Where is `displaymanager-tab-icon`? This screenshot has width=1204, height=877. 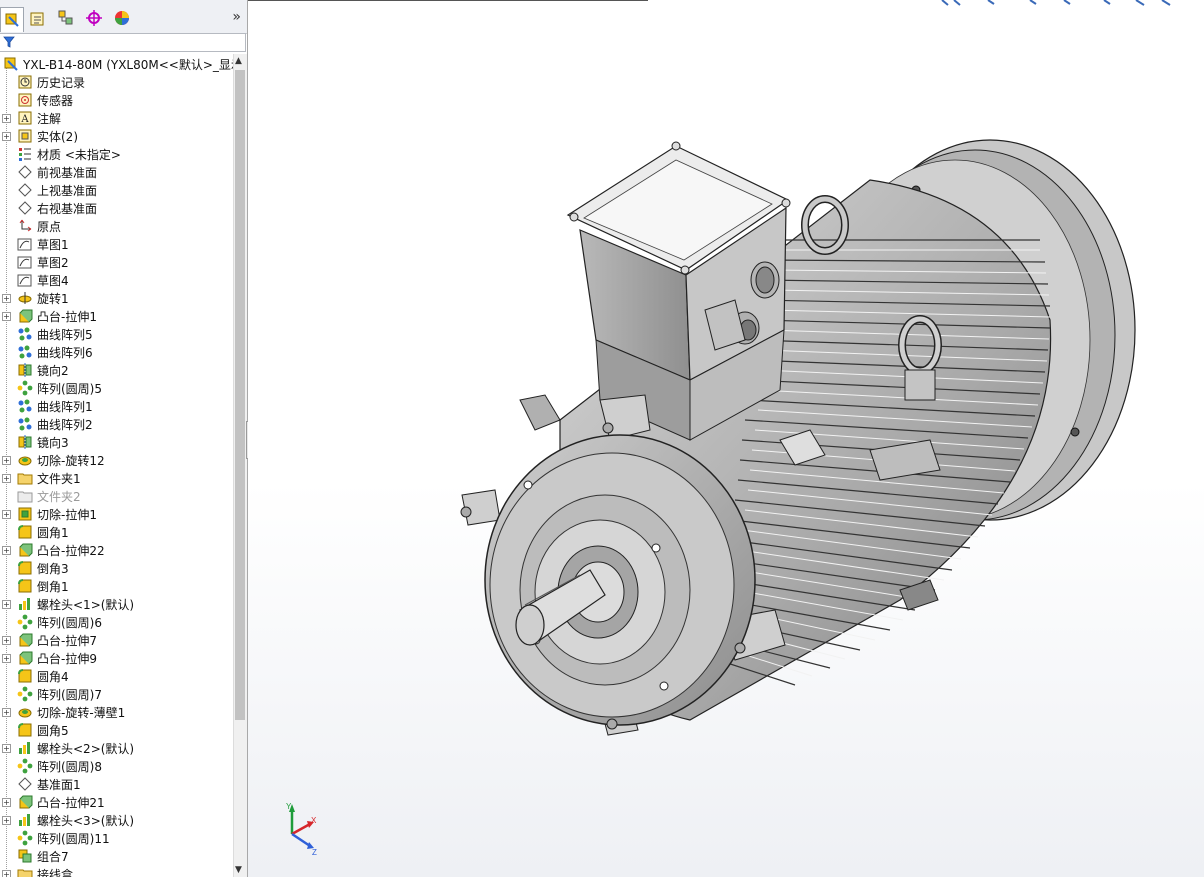 displaymanager-tab-icon is located at coordinates (122, 18).